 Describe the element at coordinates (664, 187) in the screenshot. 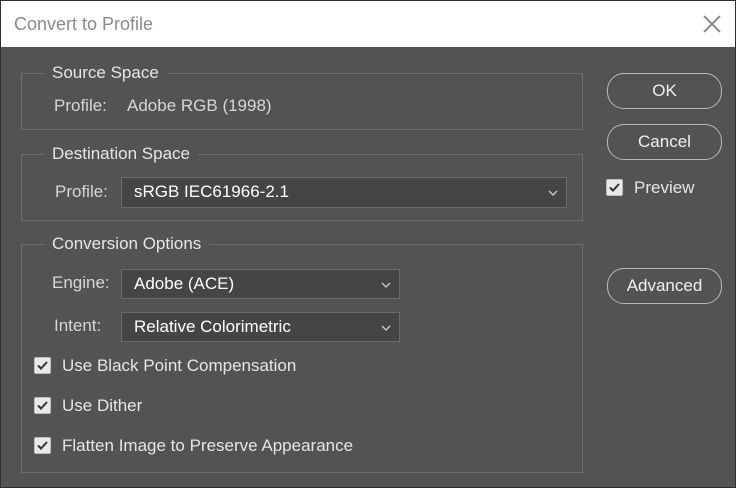

I see `preview-label: Preview` at that location.